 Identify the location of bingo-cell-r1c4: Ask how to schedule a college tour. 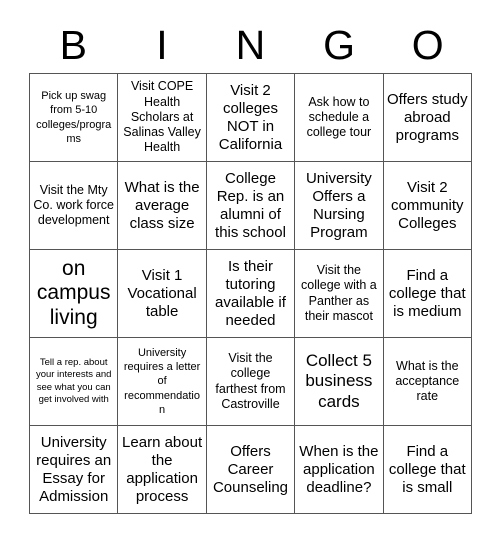
(339, 118).